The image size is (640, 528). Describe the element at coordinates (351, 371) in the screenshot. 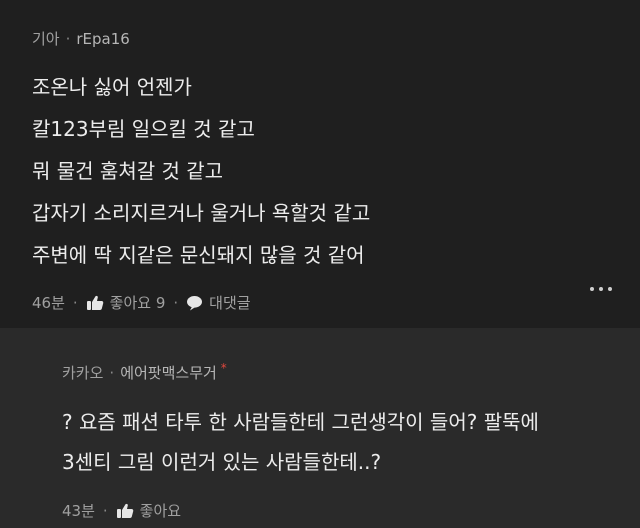

I see `comment-meta: 카카오 · 에어팟맥스무거 *` at that location.